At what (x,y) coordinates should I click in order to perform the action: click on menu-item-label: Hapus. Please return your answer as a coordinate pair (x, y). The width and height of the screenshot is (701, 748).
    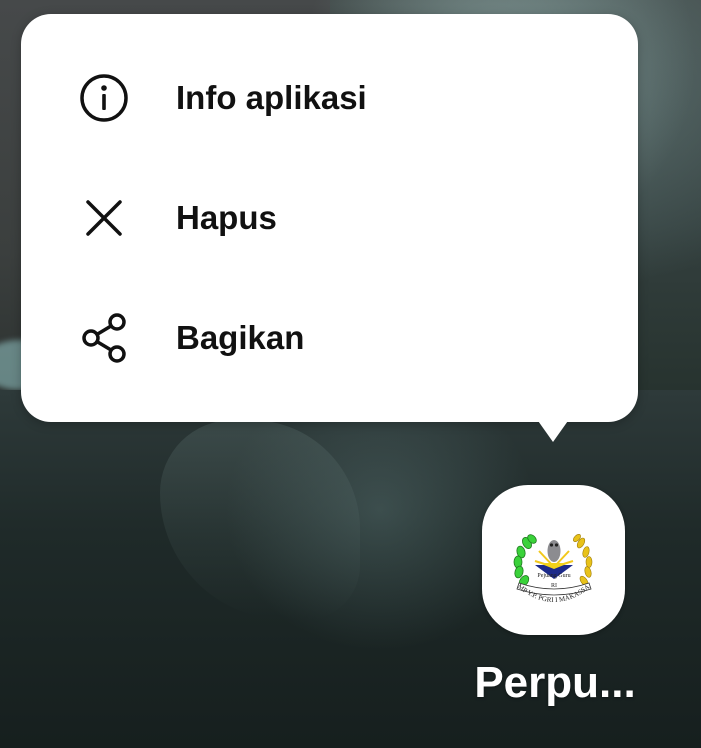
    Looking at the image, I should click on (226, 217).